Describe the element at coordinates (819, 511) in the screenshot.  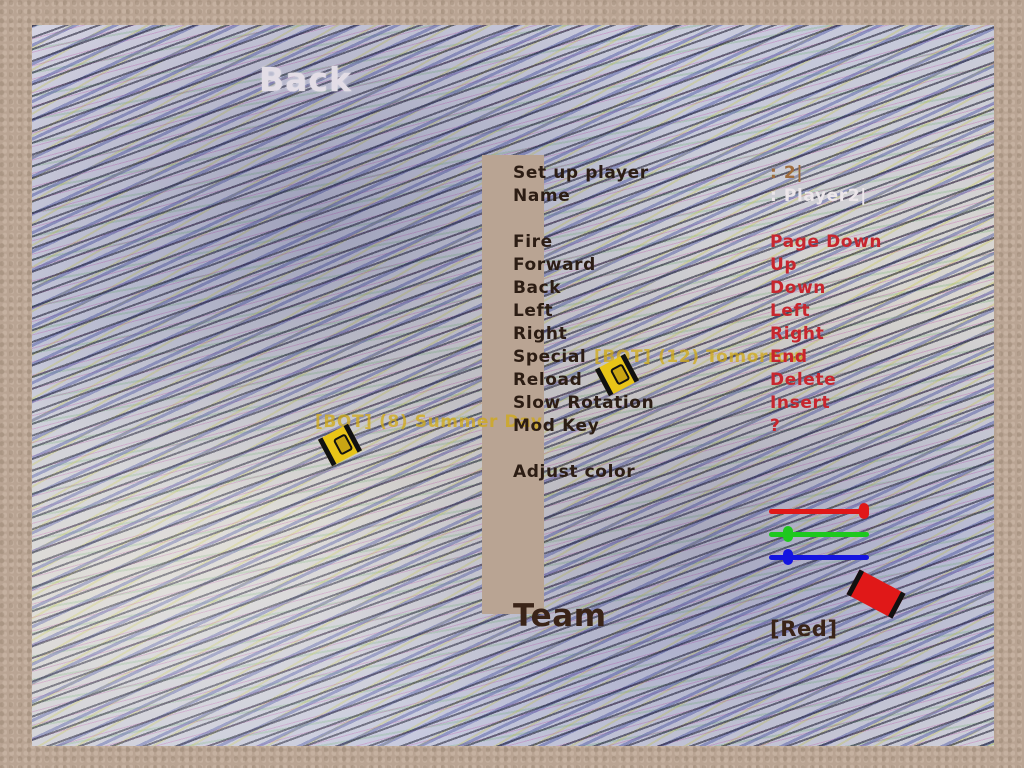
I see `red-color-slider` at that location.